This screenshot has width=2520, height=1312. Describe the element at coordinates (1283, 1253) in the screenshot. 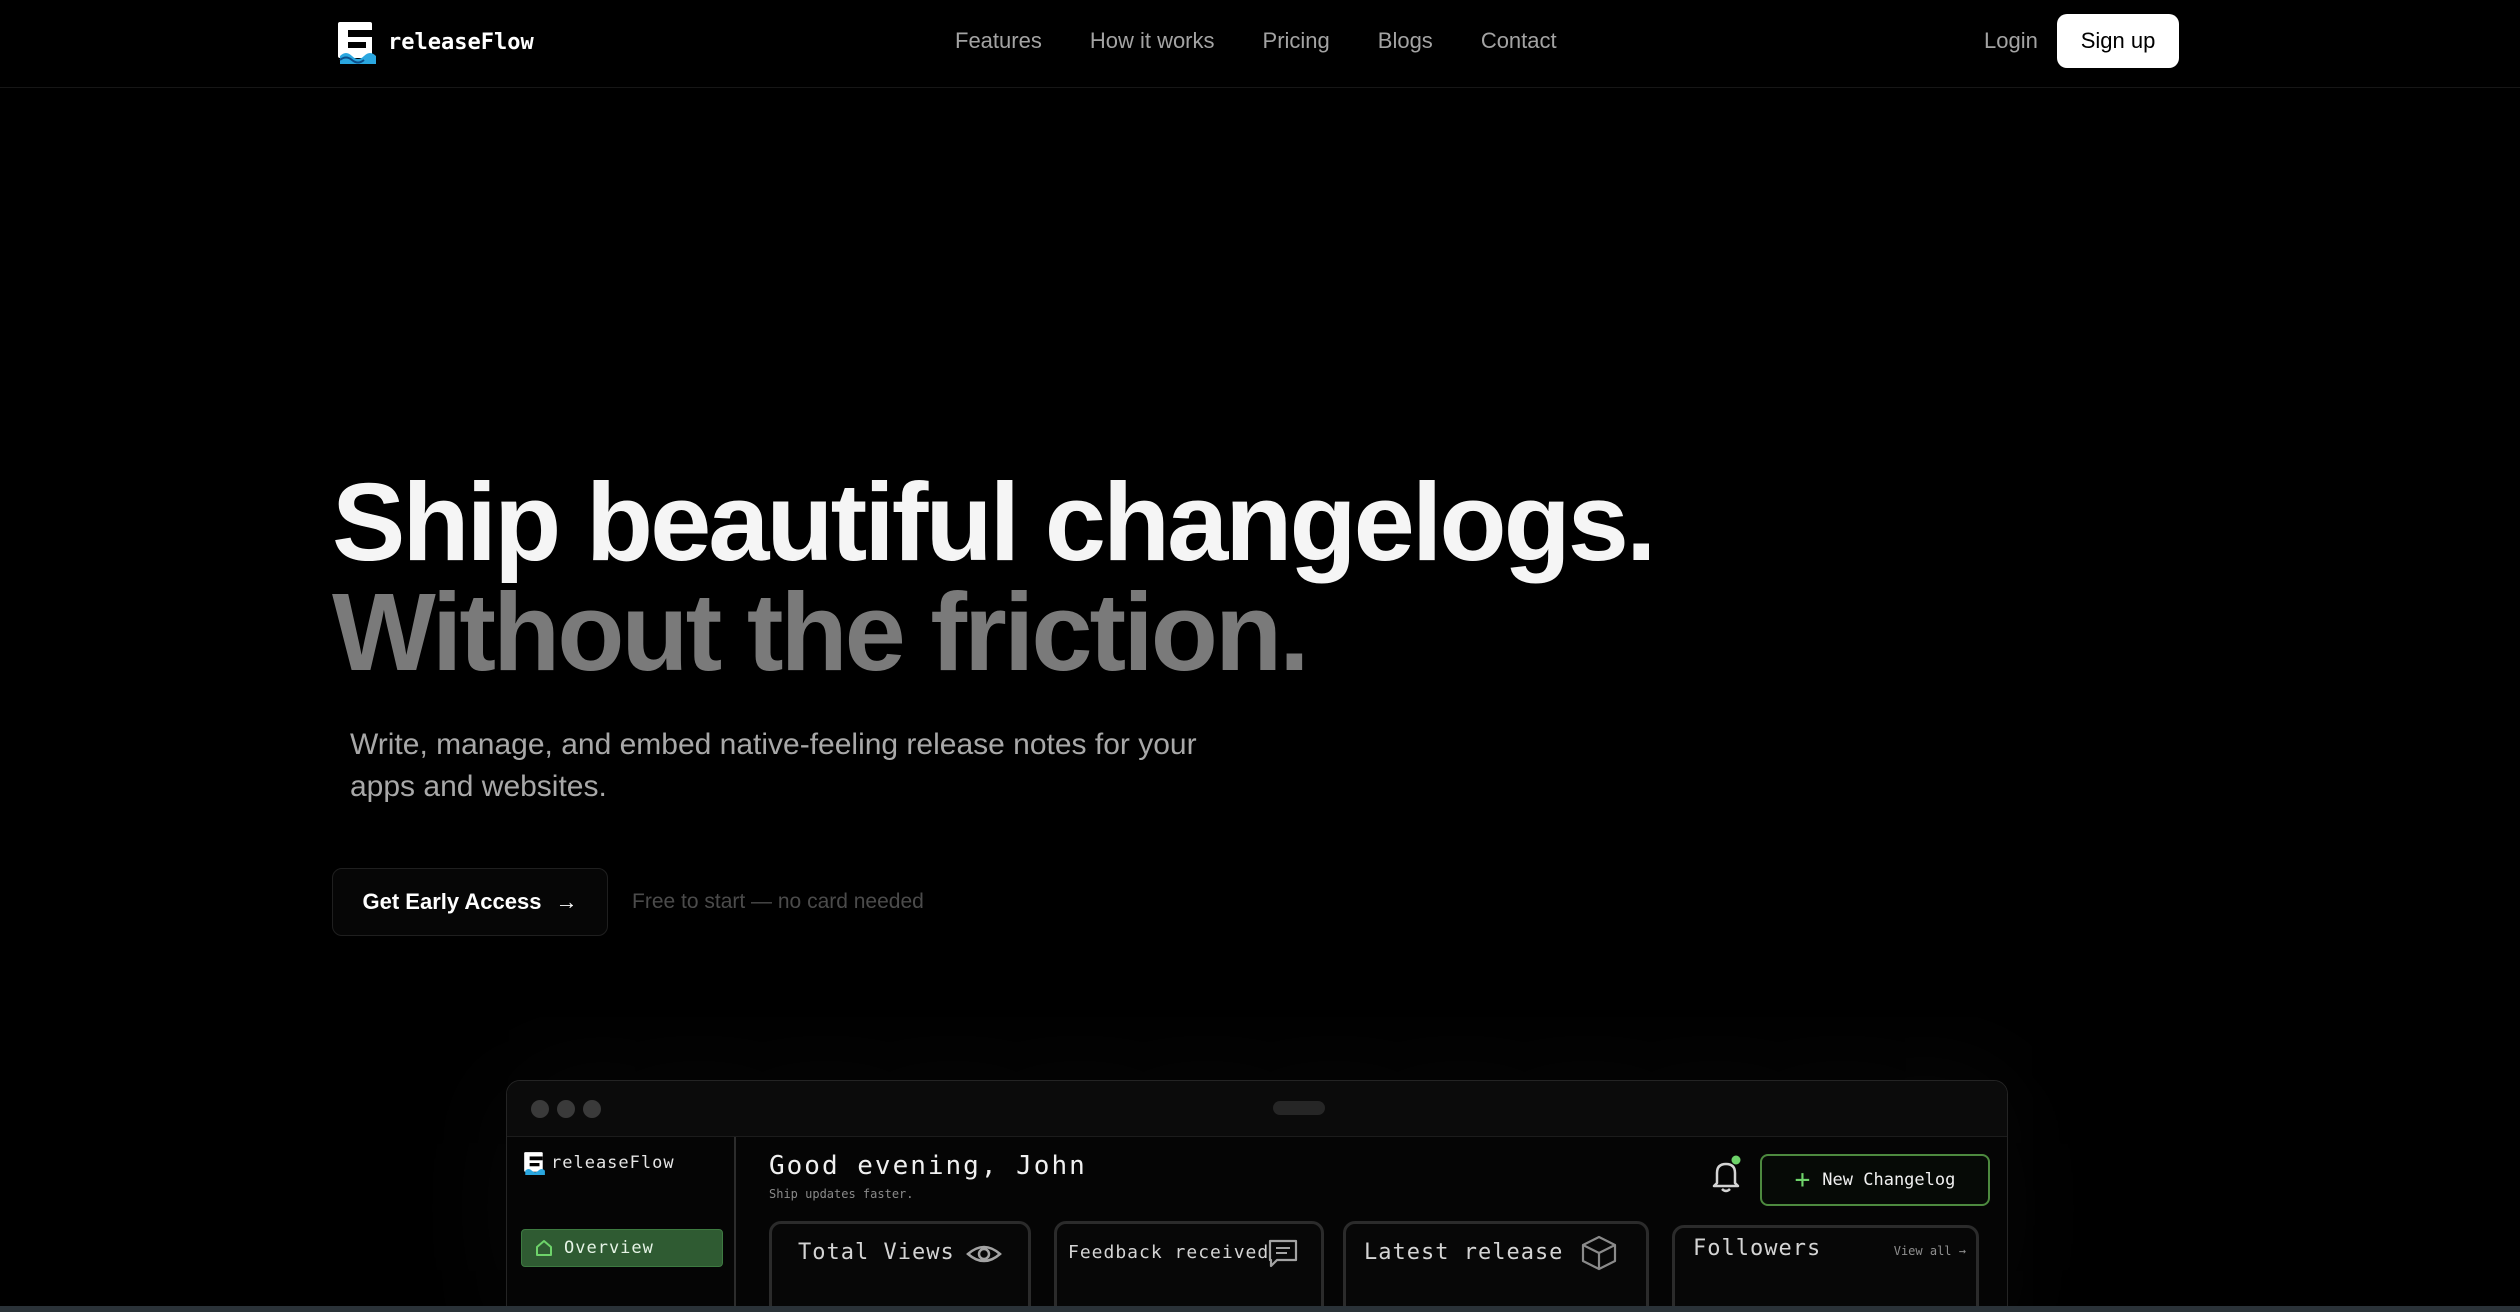

I see `message-icon` at that location.